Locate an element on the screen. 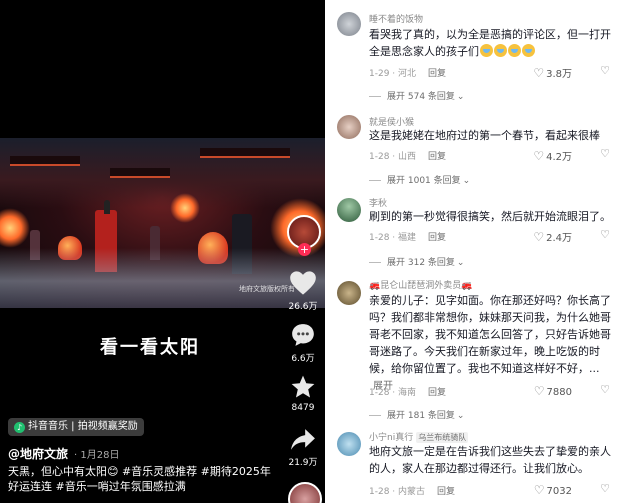 This screenshot has width=620, height=503. comment-meta: 1-28 · 海南 回复 is located at coordinates (407, 391).